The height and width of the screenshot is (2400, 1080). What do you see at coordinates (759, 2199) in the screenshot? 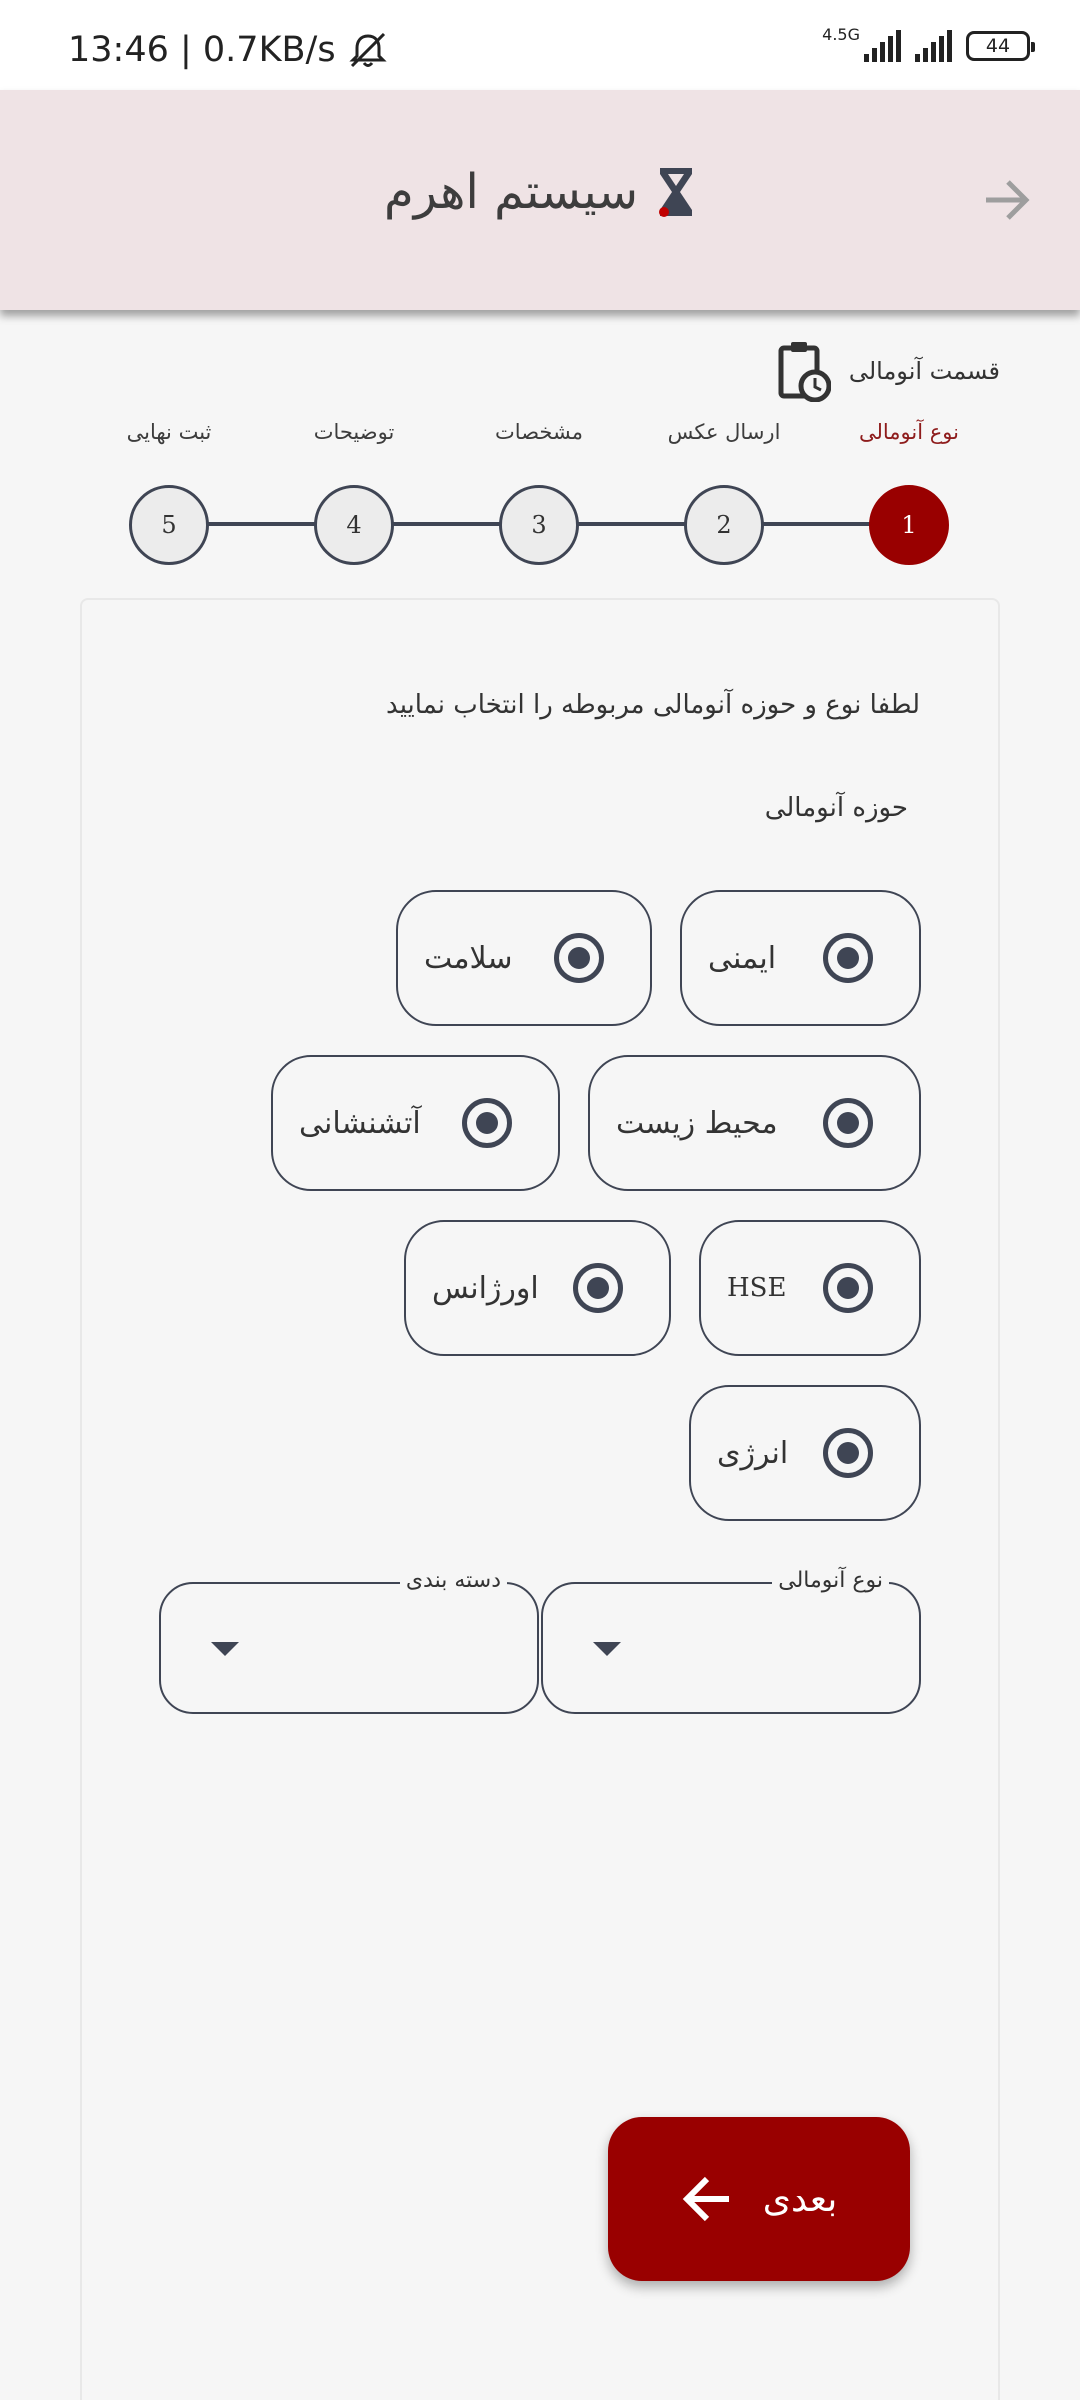
I see `next-button: بعدی` at bounding box center [759, 2199].